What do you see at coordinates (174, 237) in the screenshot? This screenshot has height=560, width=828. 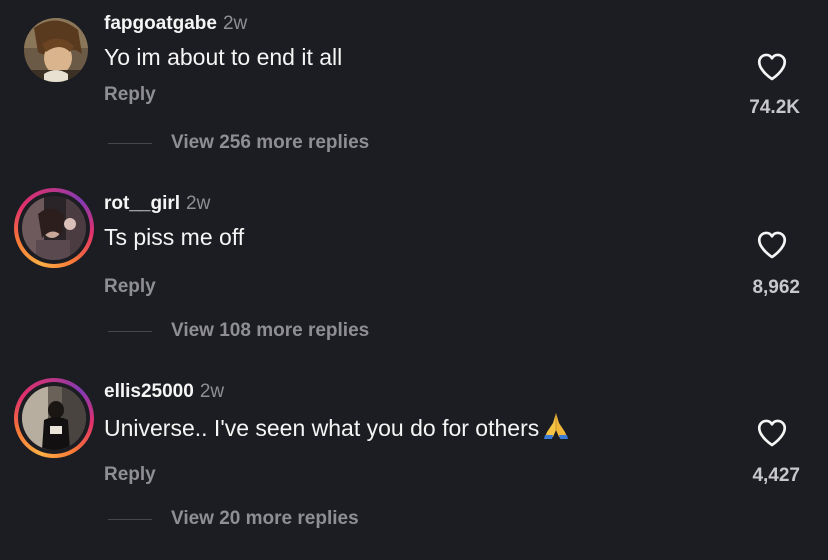 I see `comment-text: Ts piss me off` at bounding box center [174, 237].